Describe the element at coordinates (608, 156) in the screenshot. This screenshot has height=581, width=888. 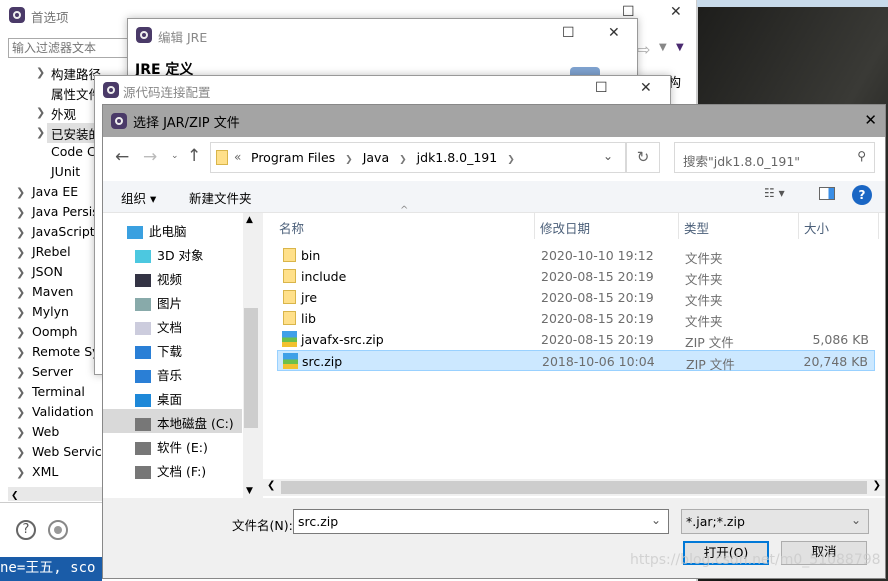
I see `address-dropdown: ⌄` at that location.